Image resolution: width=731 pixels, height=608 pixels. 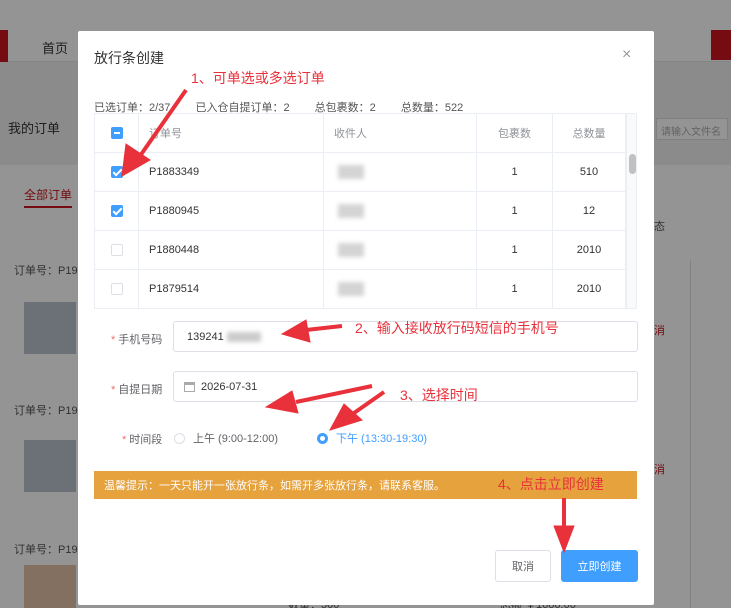 What do you see at coordinates (324, 328) in the screenshot?
I see `arrow-step2` at bounding box center [324, 328].